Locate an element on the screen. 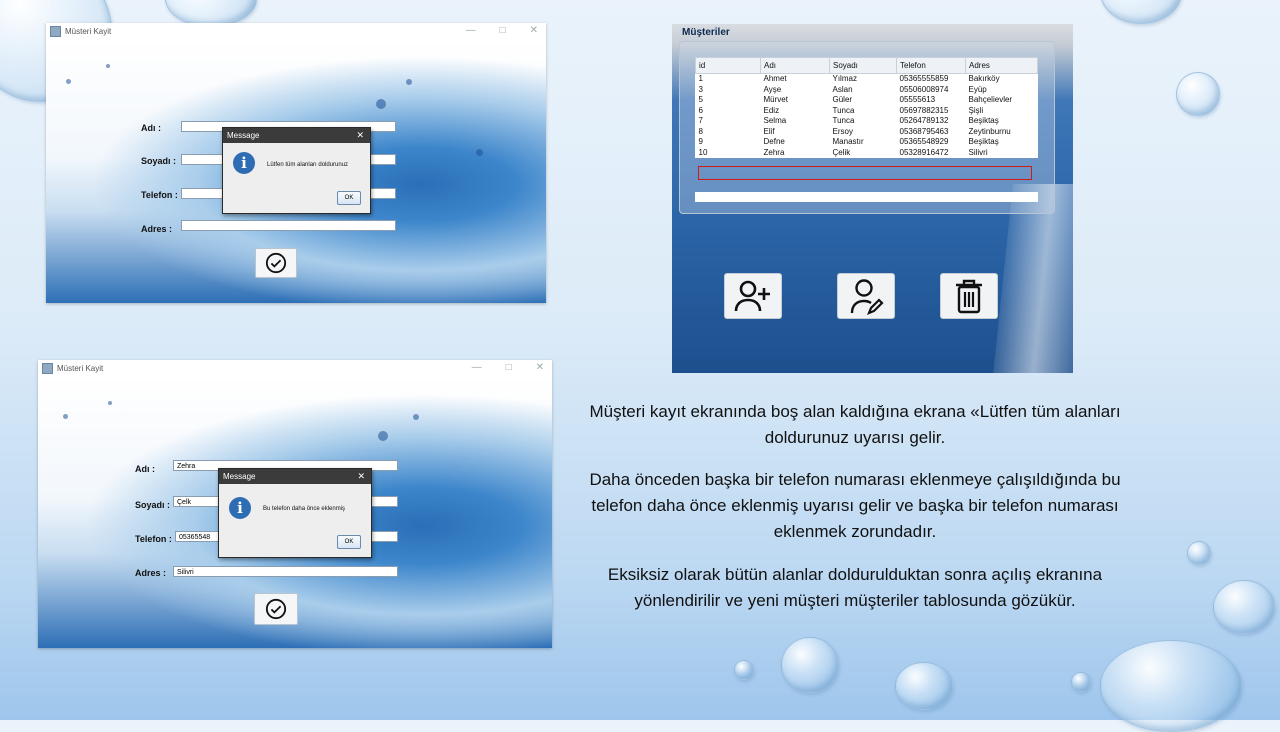  cell: Manastır is located at coordinates (848, 141).